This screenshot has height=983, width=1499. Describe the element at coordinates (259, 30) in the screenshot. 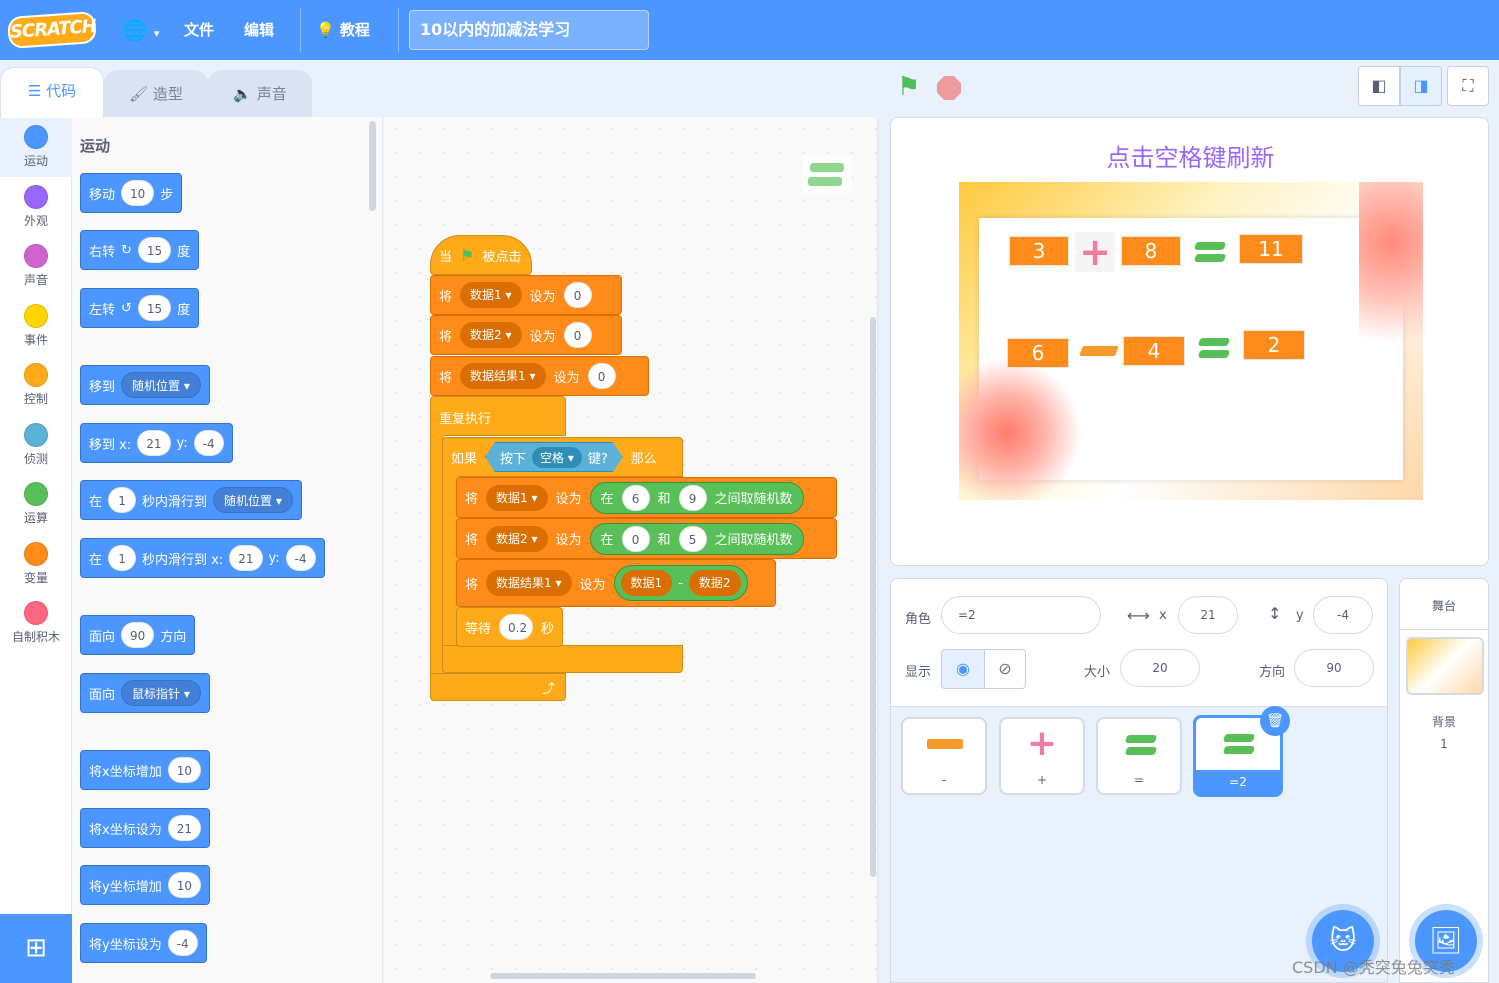

I see `menu-edit: 编辑` at that location.